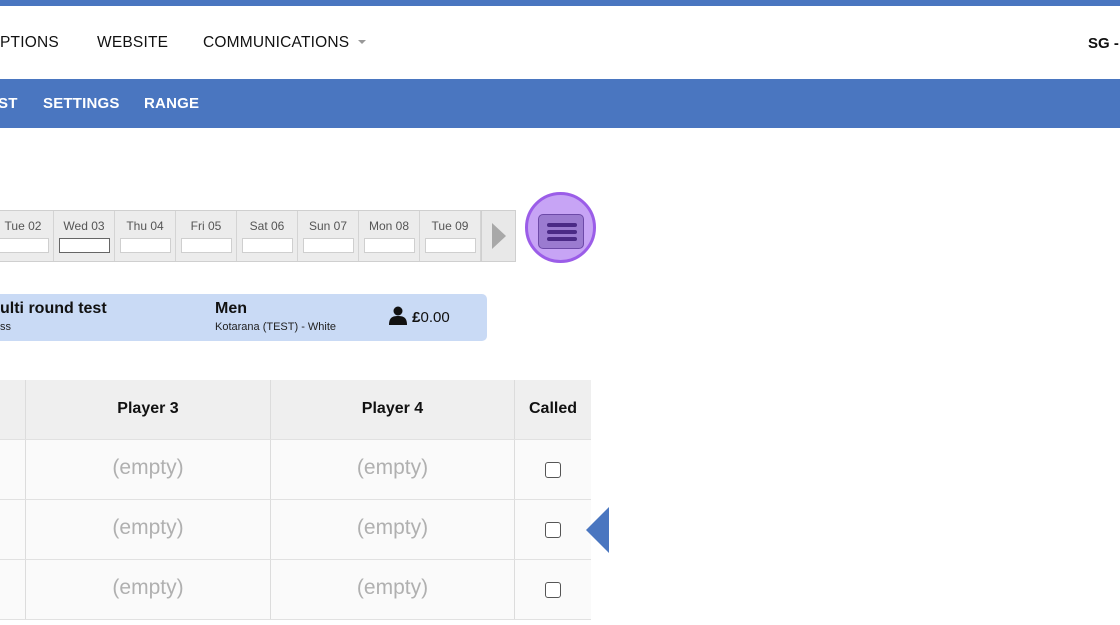 The width and height of the screenshot is (1120, 625). I want to click on header-player4: Player 4, so click(392, 408).